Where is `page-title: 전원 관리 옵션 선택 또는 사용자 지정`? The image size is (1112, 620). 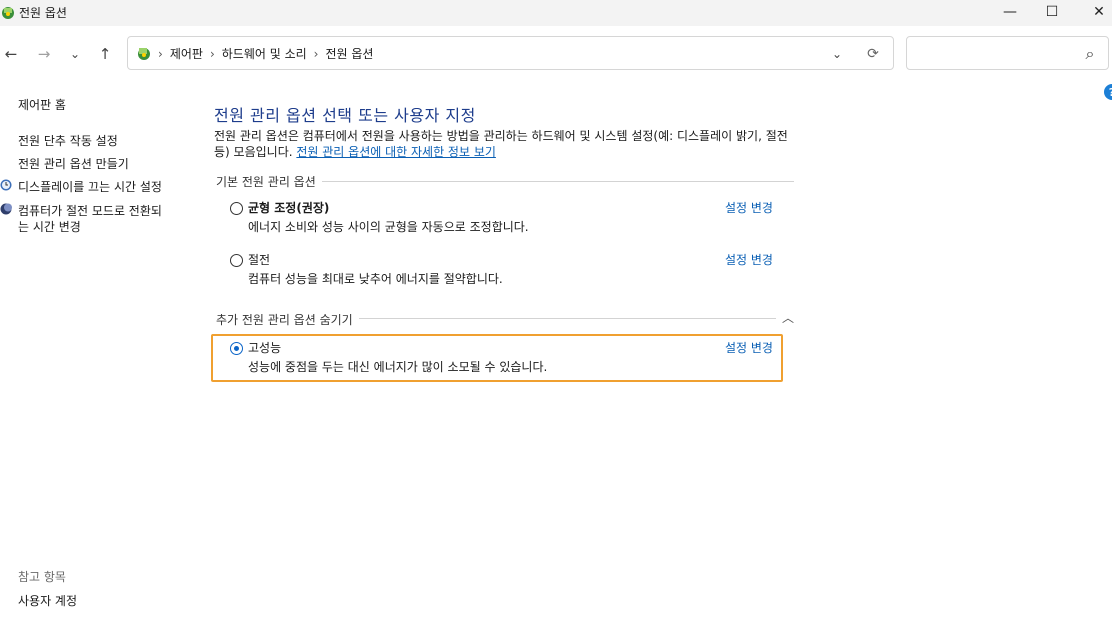 page-title: 전원 관리 옵션 선택 또는 사용자 지정 is located at coordinates (345, 115).